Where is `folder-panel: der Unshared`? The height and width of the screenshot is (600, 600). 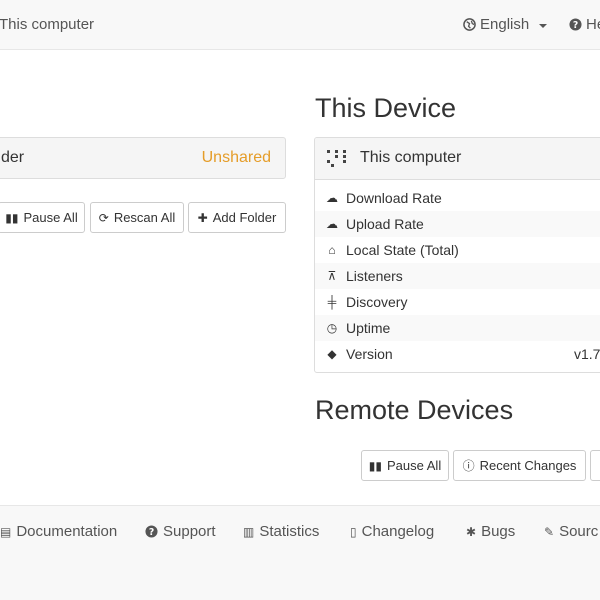 folder-panel: der Unshared is located at coordinates (143, 158).